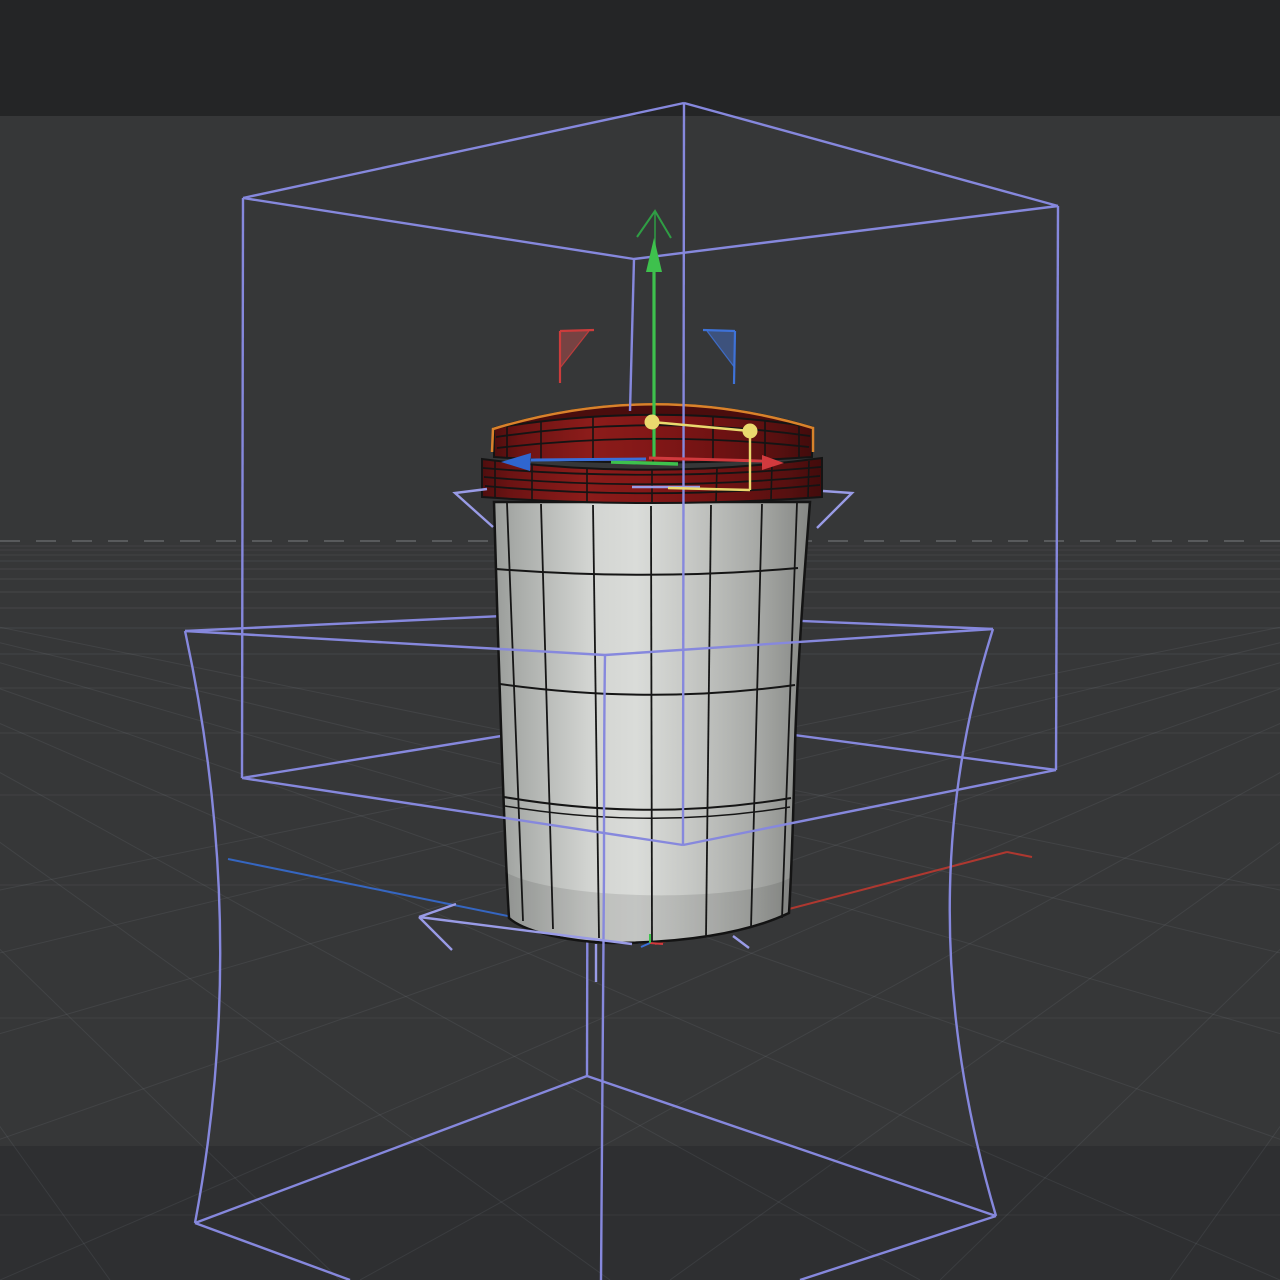 The height and width of the screenshot is (1280, 1280). I want to click on cup-body, so click(652, 722).